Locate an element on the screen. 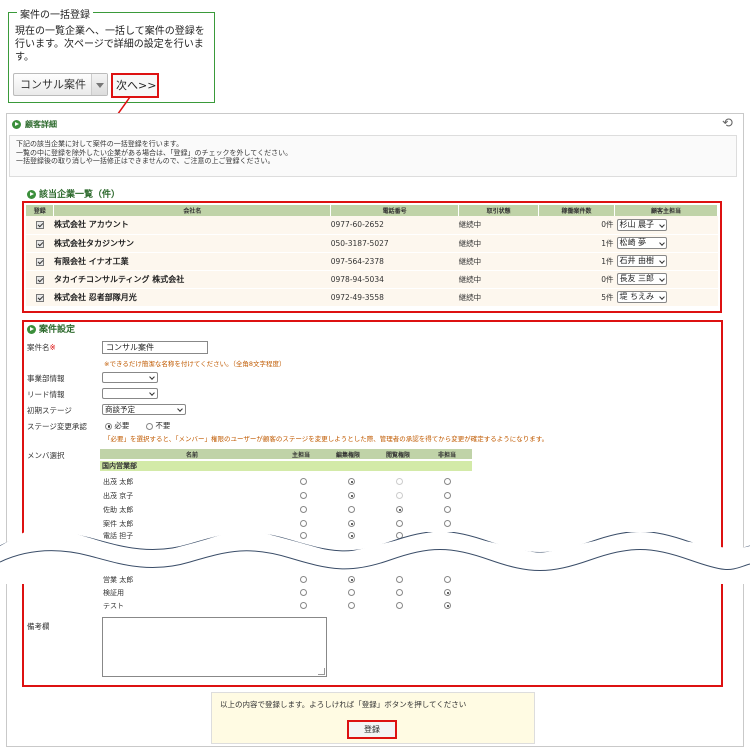 Image resolution: width=750 pixels, height=755 pixels. approval-required-radio is located at coordinates (108, 426).